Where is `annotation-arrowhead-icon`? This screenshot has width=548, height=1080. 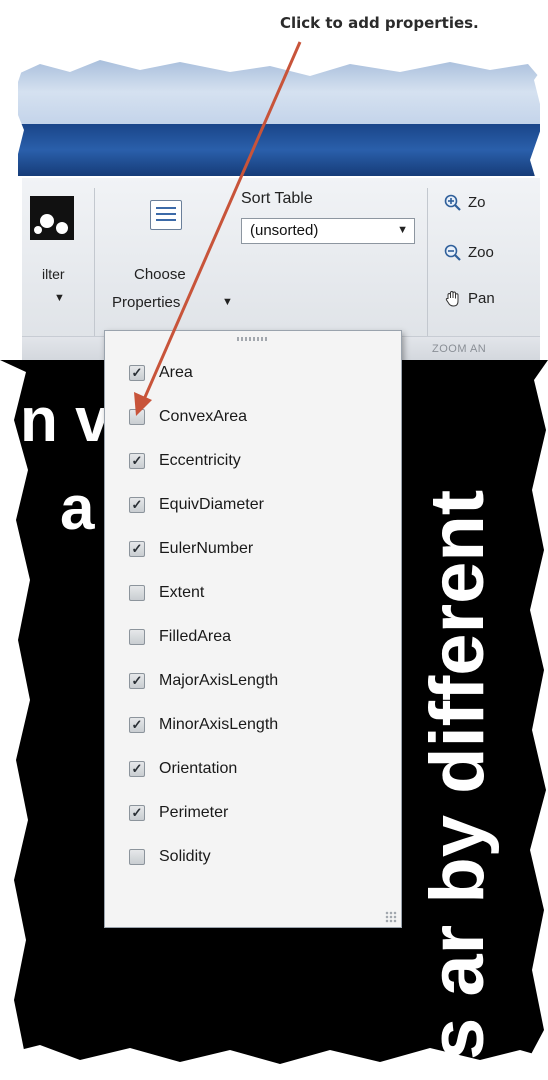 annotation-arrowhead-icon is located at coordinates (143, 404).